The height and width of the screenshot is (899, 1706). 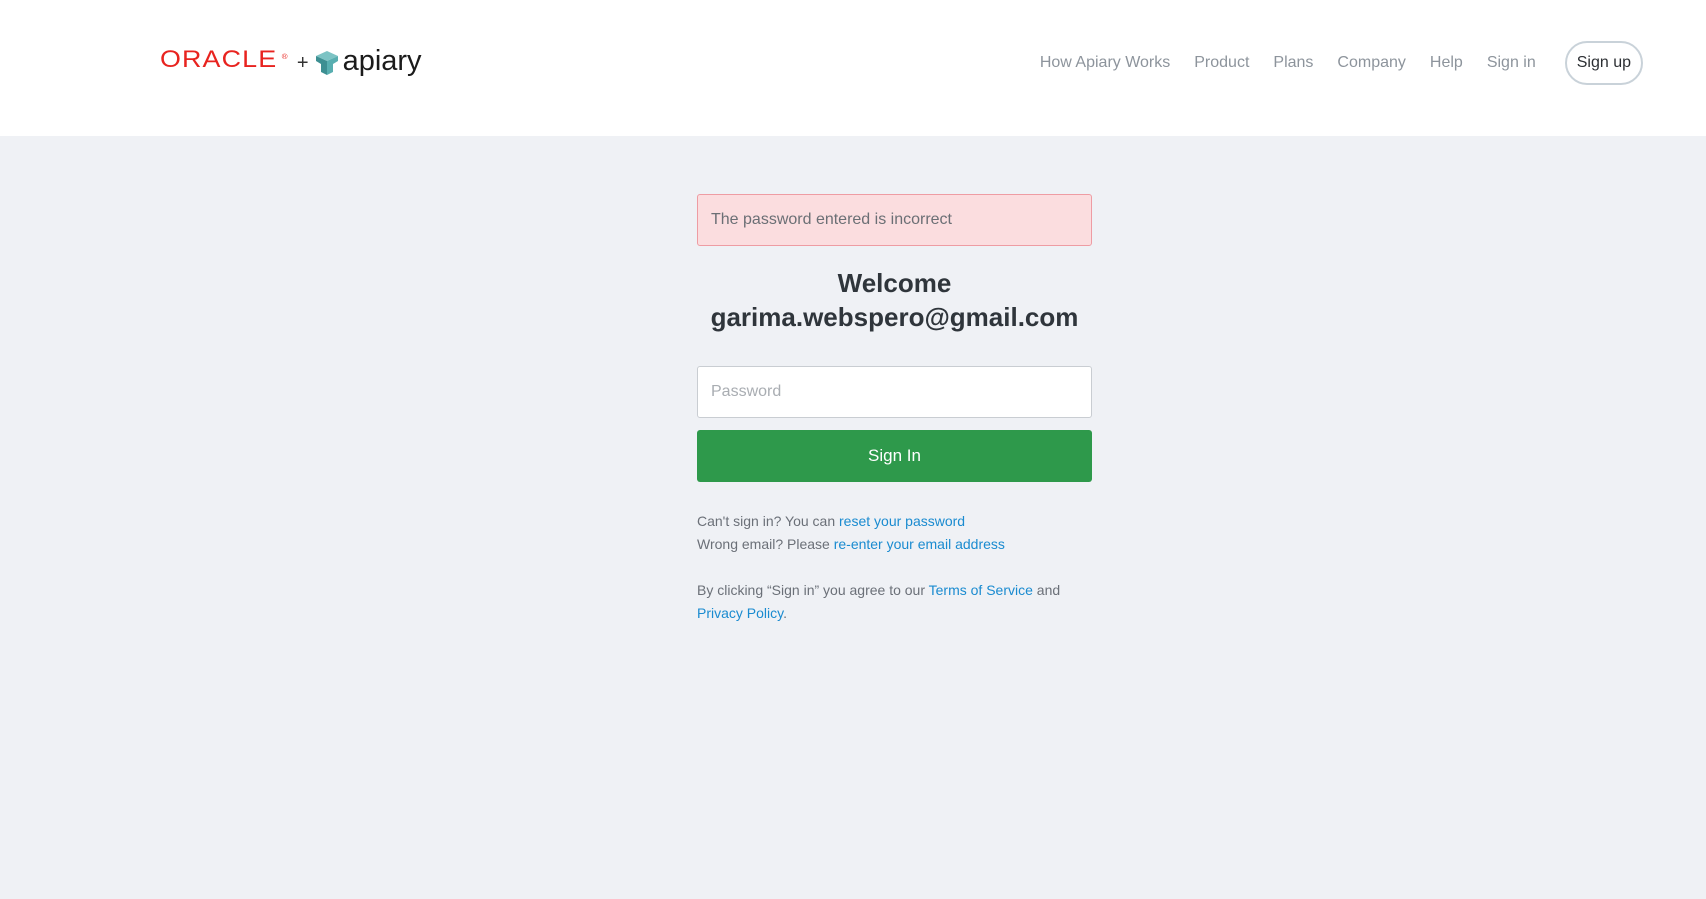 I want to click on sign-up-button: Sign up, so click(x=1603, y=63).